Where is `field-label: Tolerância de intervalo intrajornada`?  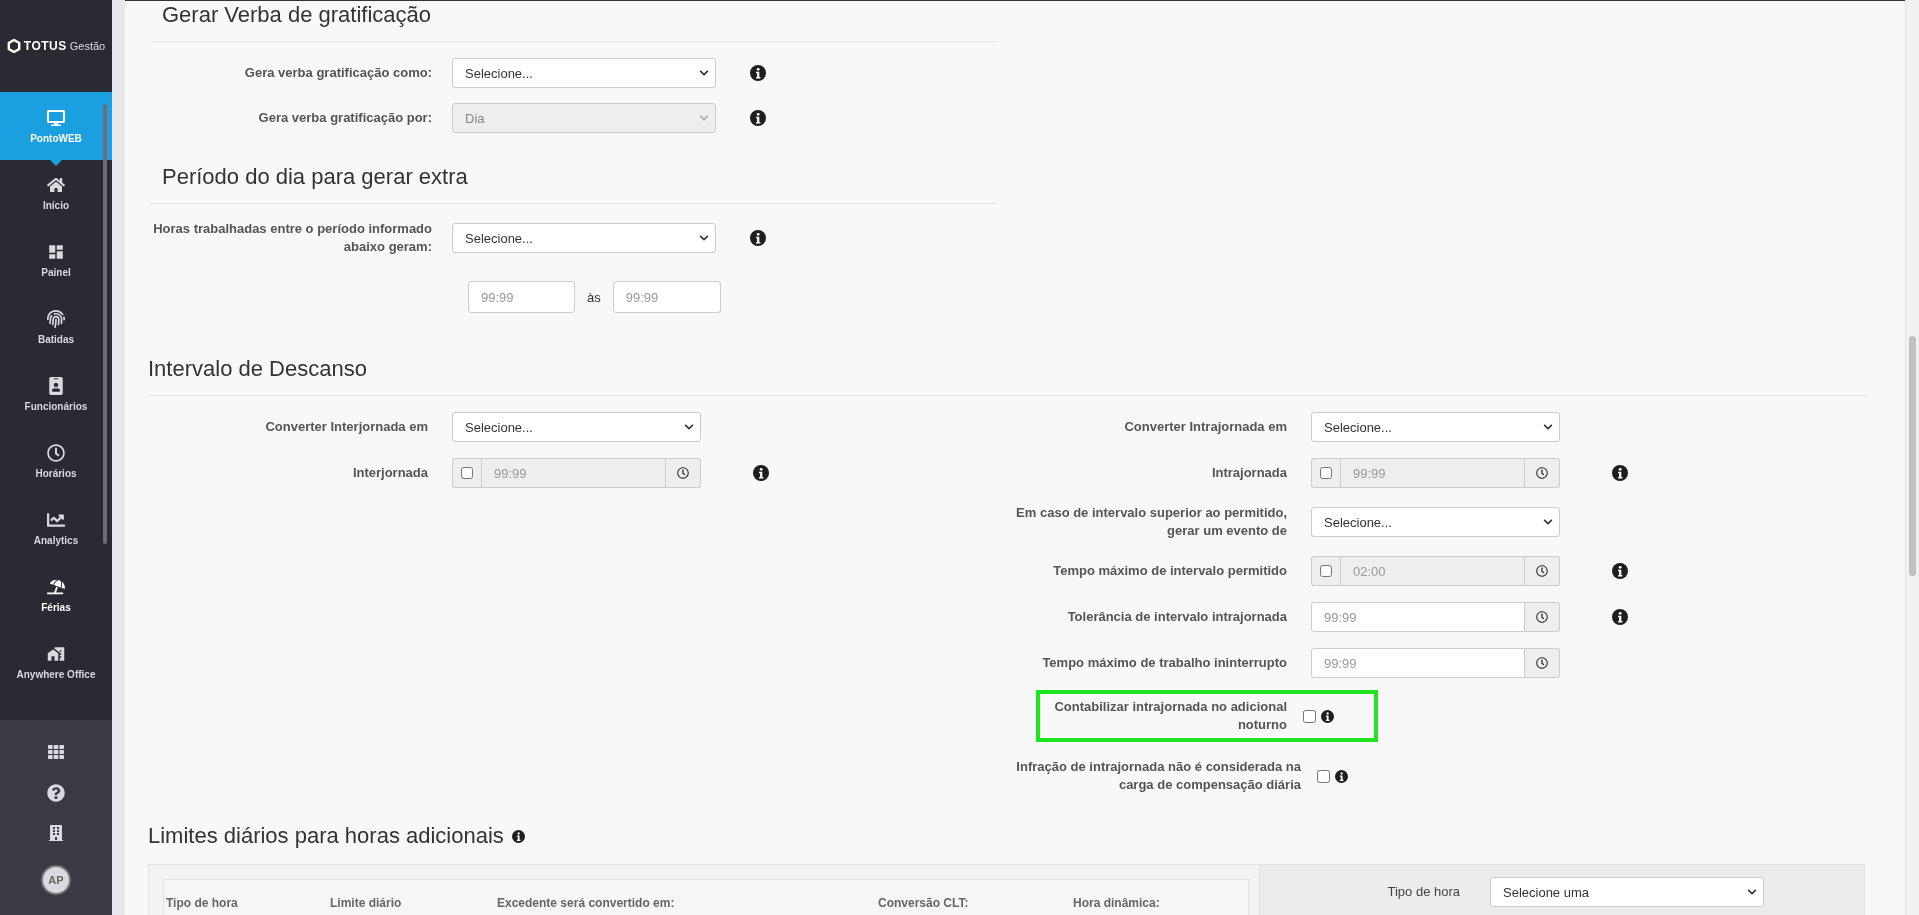
field-label: Tolerância de intervalo intrajornada is located at coordinates (1176, 617).